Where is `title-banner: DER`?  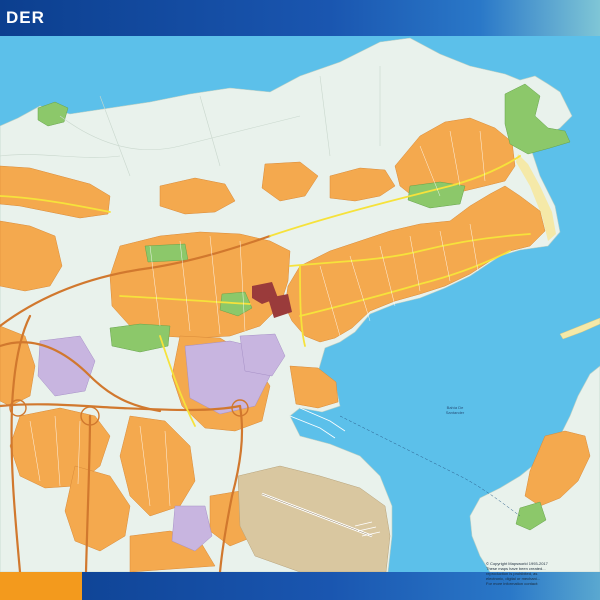
title-banner: DER is located at coordinates (300, 18).